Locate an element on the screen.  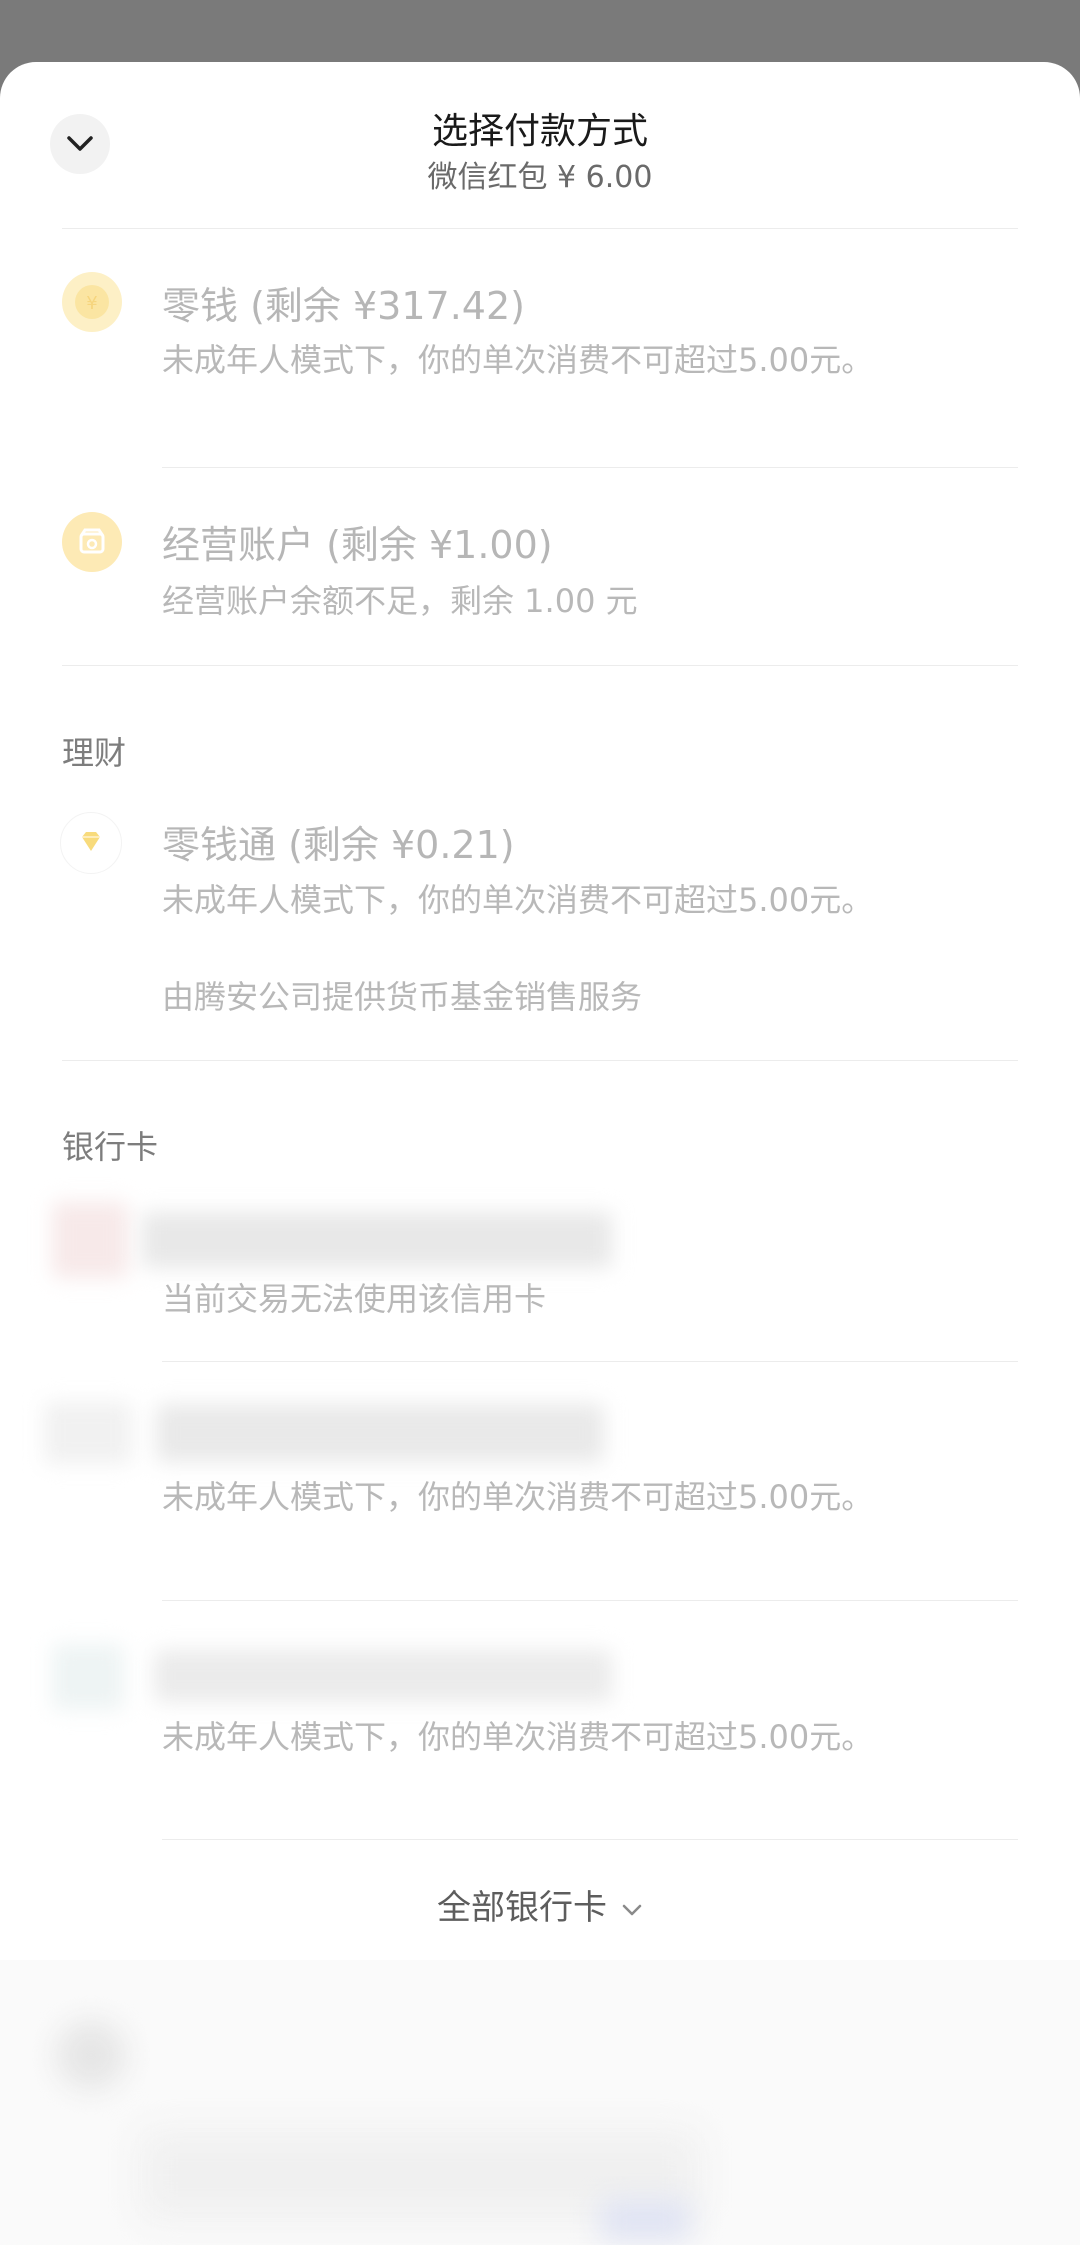
option-title: 零钱通 (剩余 ¥0.21) is located at coordinates (338, 845).